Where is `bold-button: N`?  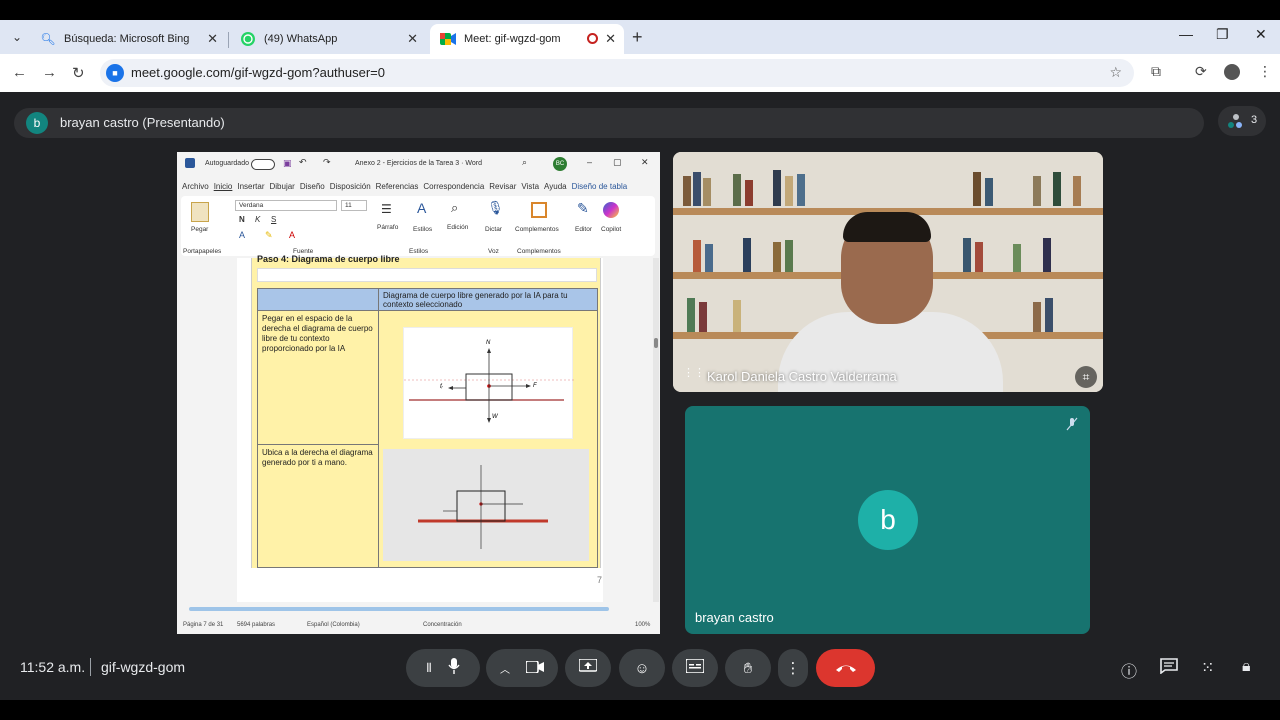
bold-button: N is located at coordinates (242, 219).